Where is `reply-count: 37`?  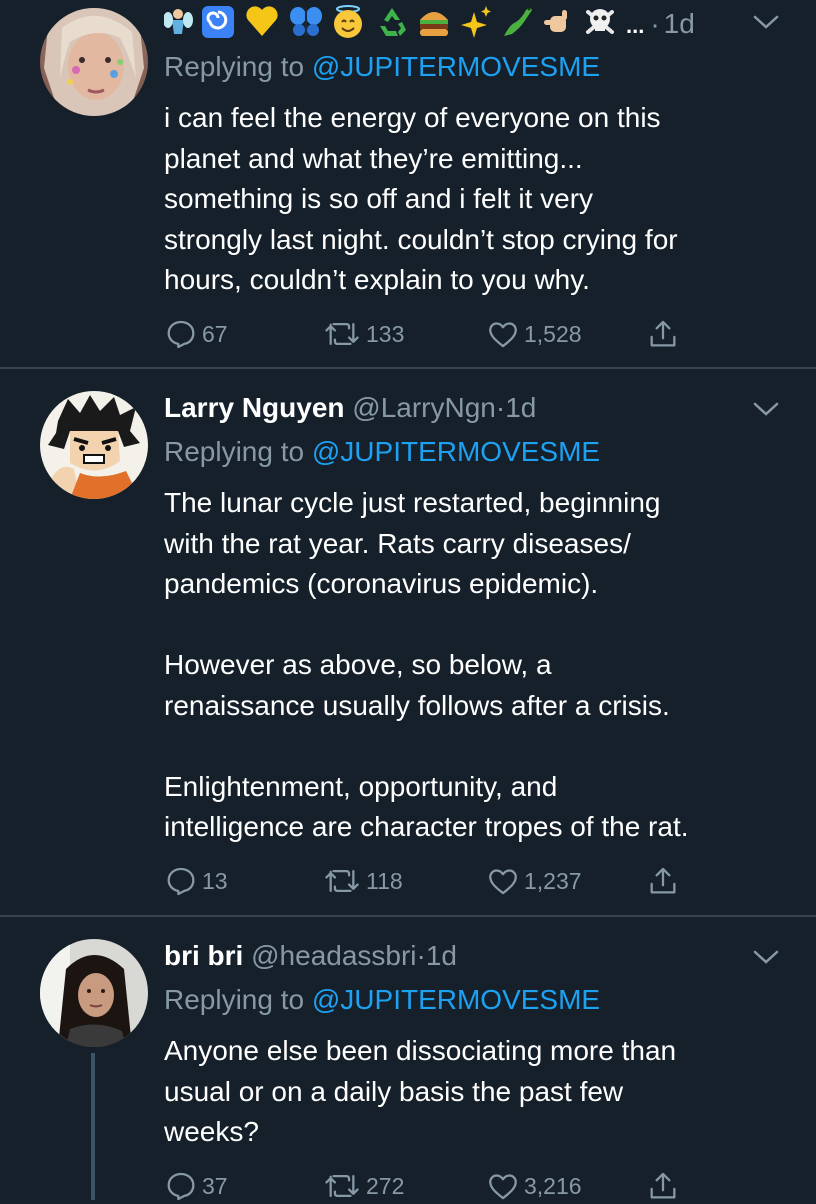
reply-count: 37 is located at coordinates (215, 1185).